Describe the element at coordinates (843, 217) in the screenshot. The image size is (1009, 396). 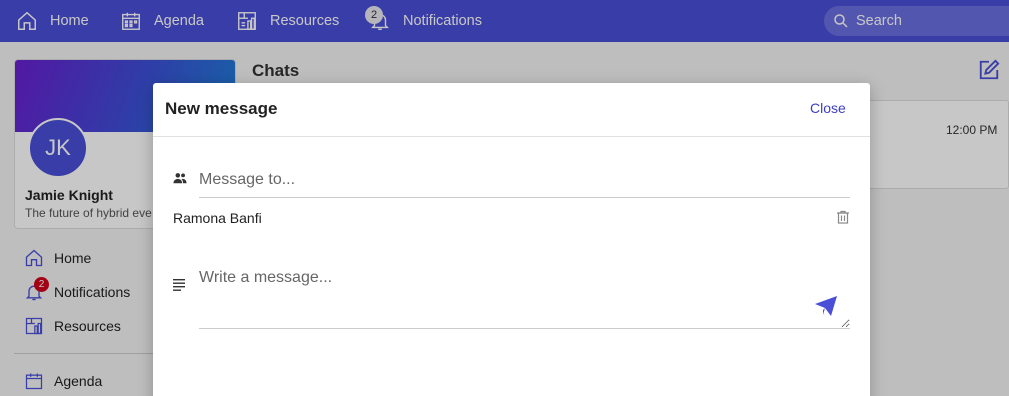
I see `trash-icon` at that location.